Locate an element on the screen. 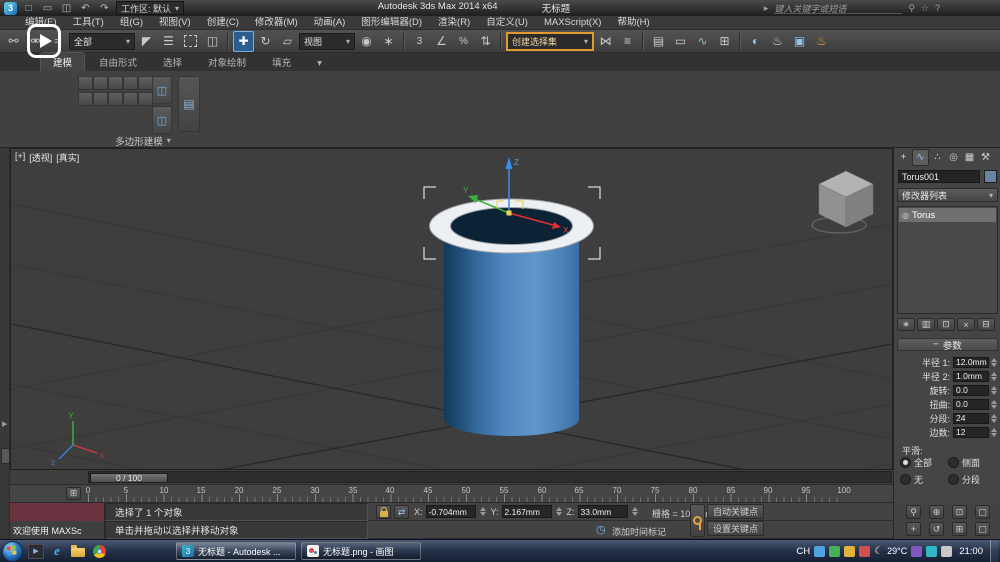 The height and width of the screenshot is (562, 1000). tab-create-icon: + is located at coordinates (903, 157).